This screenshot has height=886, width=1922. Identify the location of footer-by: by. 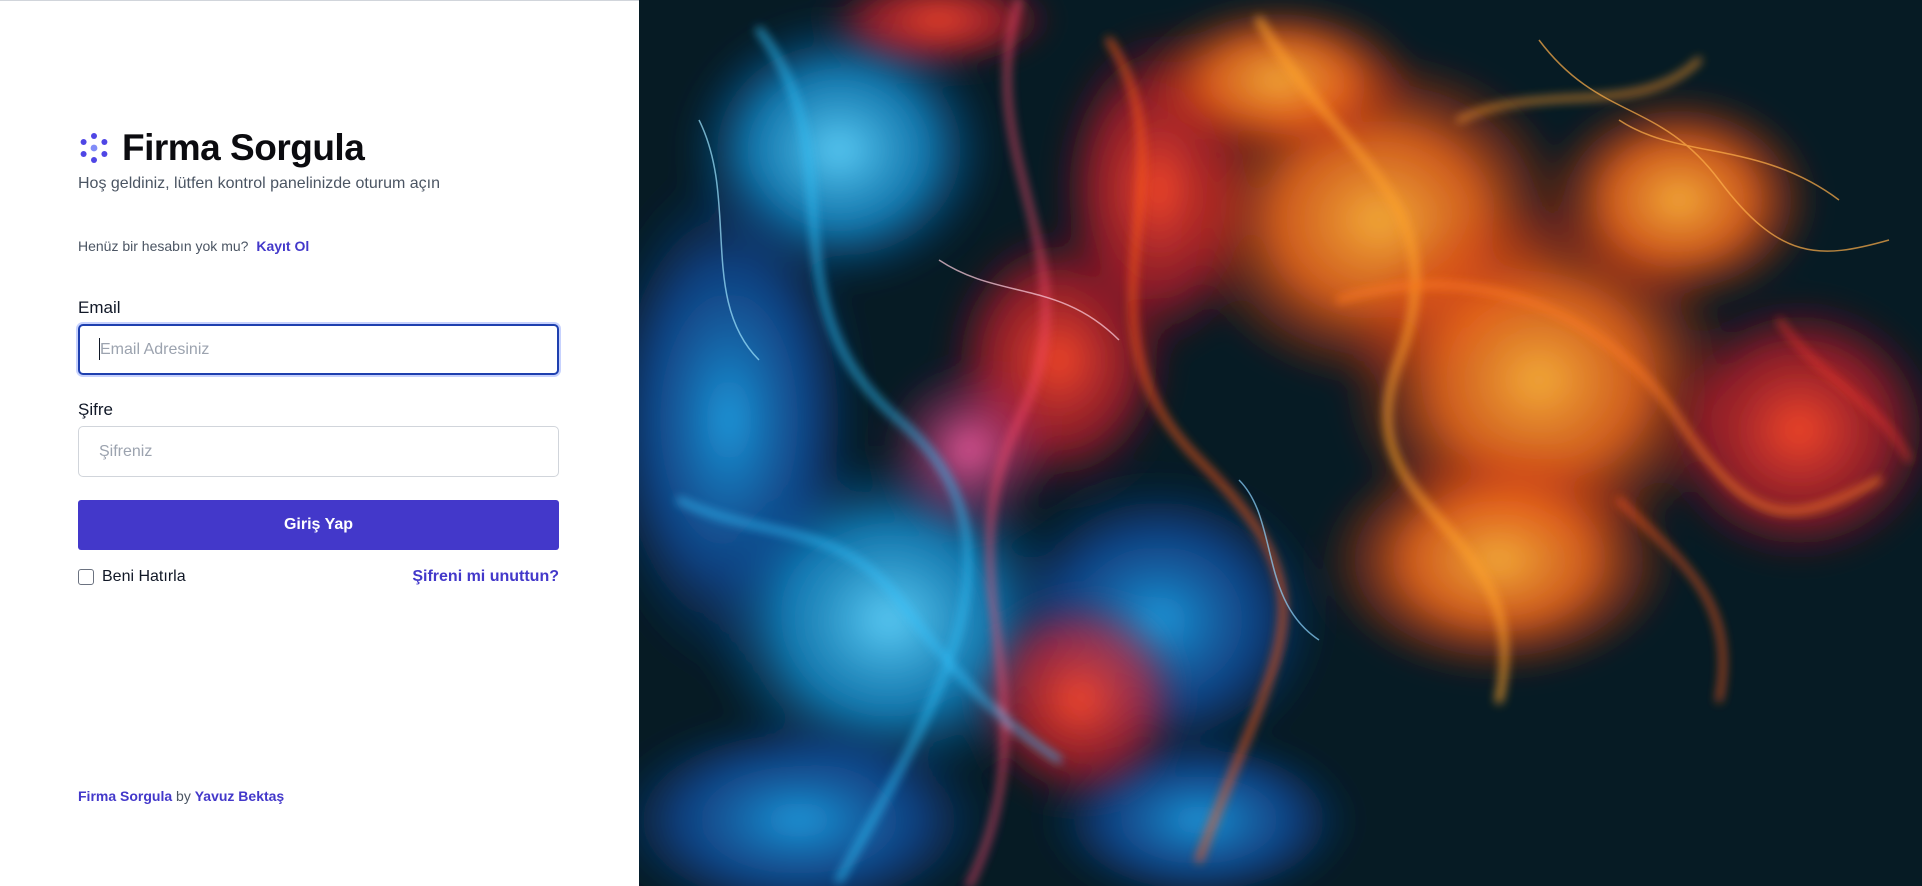
(183, 796).